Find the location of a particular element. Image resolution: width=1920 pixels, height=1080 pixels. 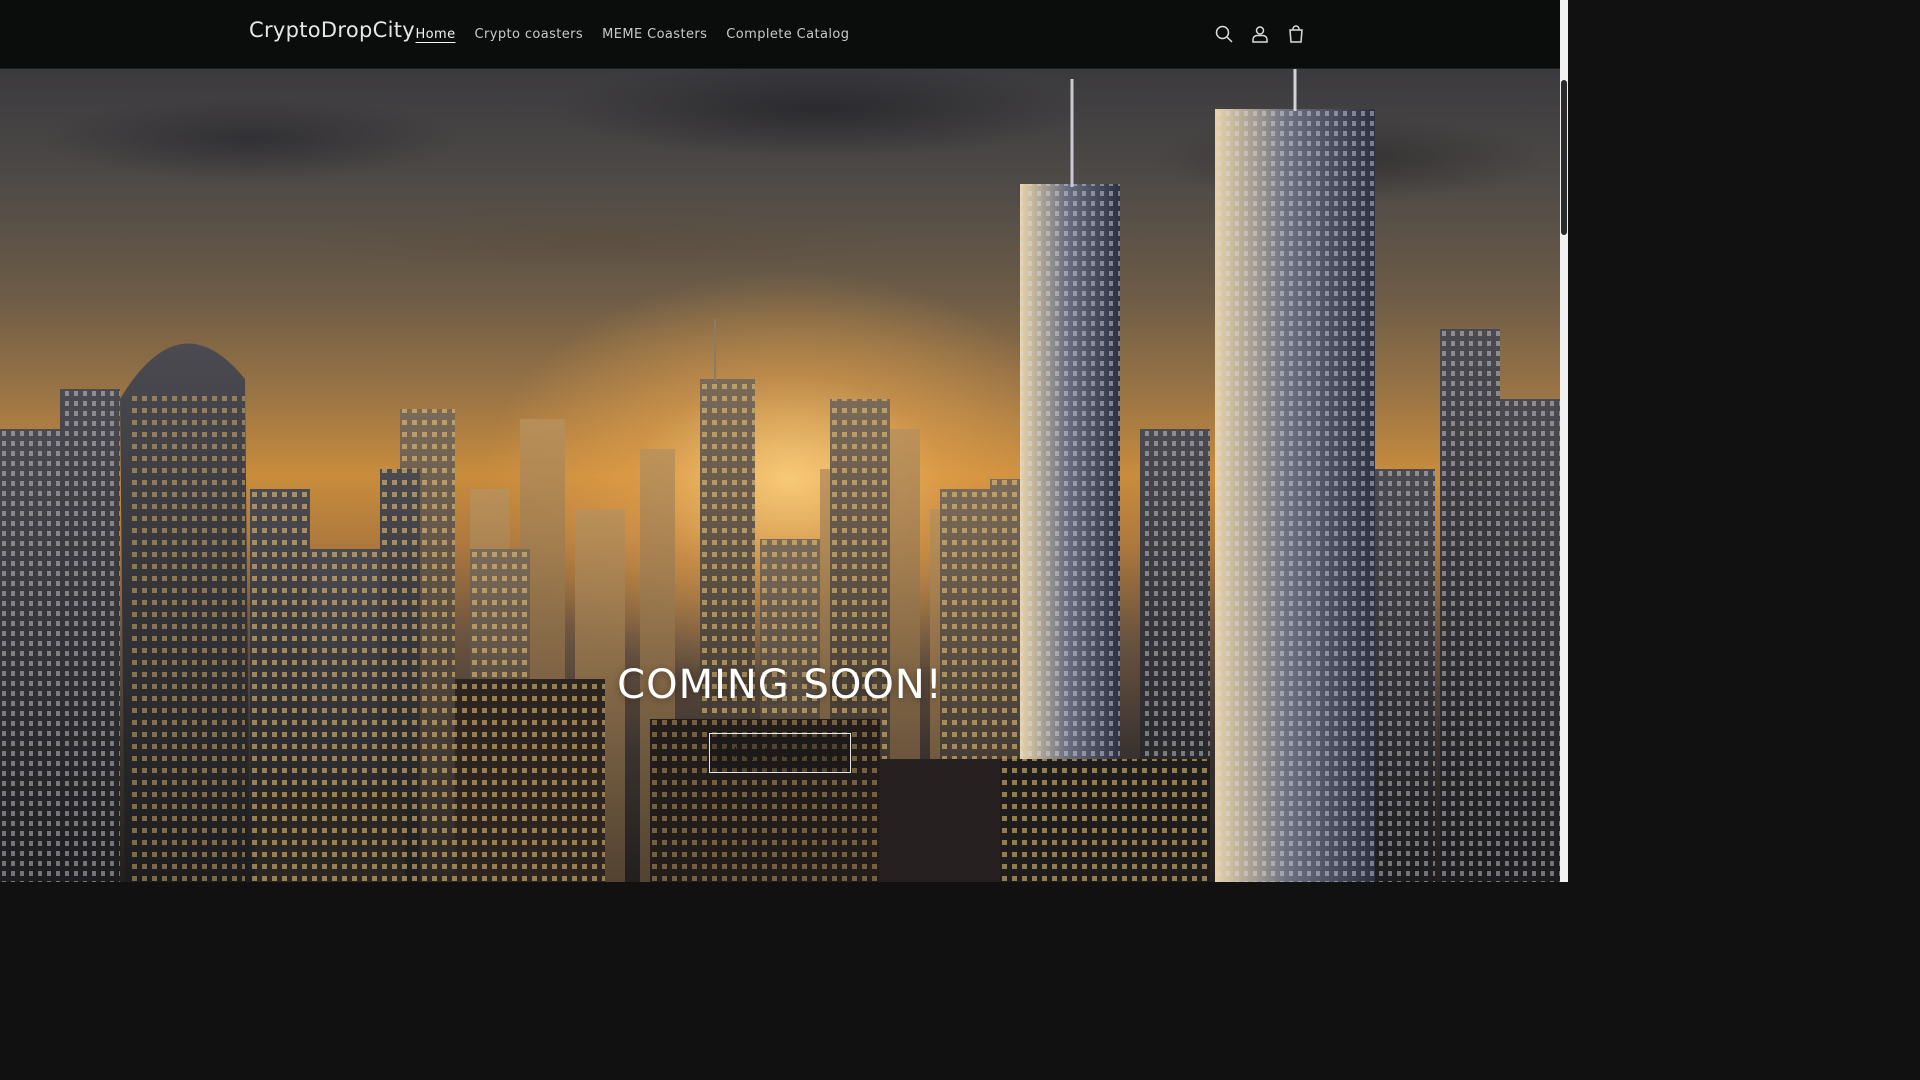

scrollbar-thumb is located at coordinates (1564, 157).